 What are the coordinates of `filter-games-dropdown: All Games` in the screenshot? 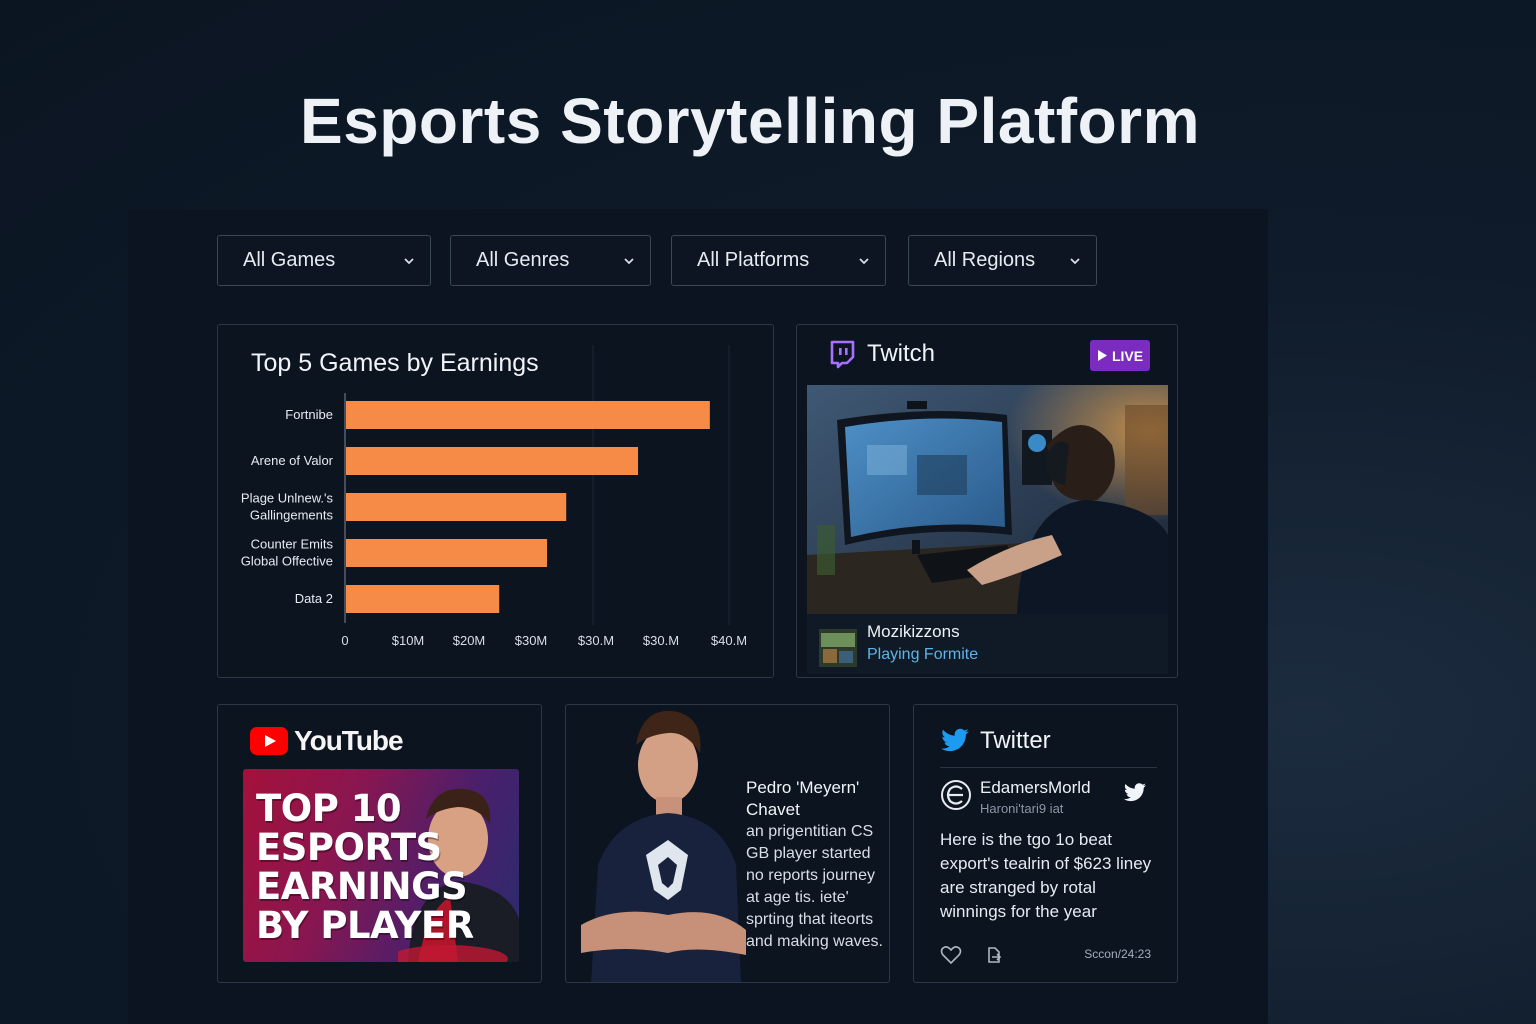 It's located at (324, 260).